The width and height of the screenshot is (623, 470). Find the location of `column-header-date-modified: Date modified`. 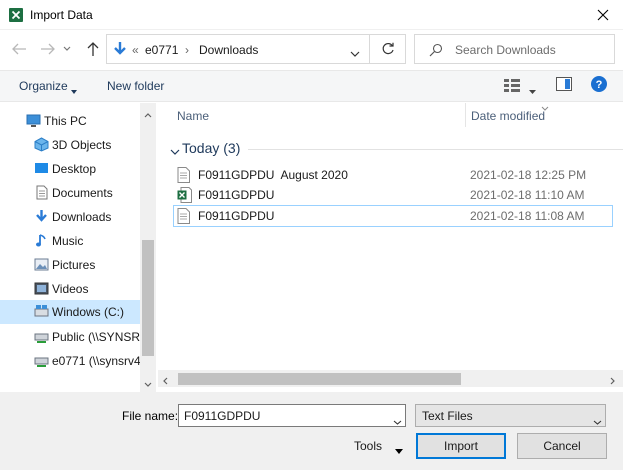

column-header-date-modified: Date modified is located at coordinates (508, 116).